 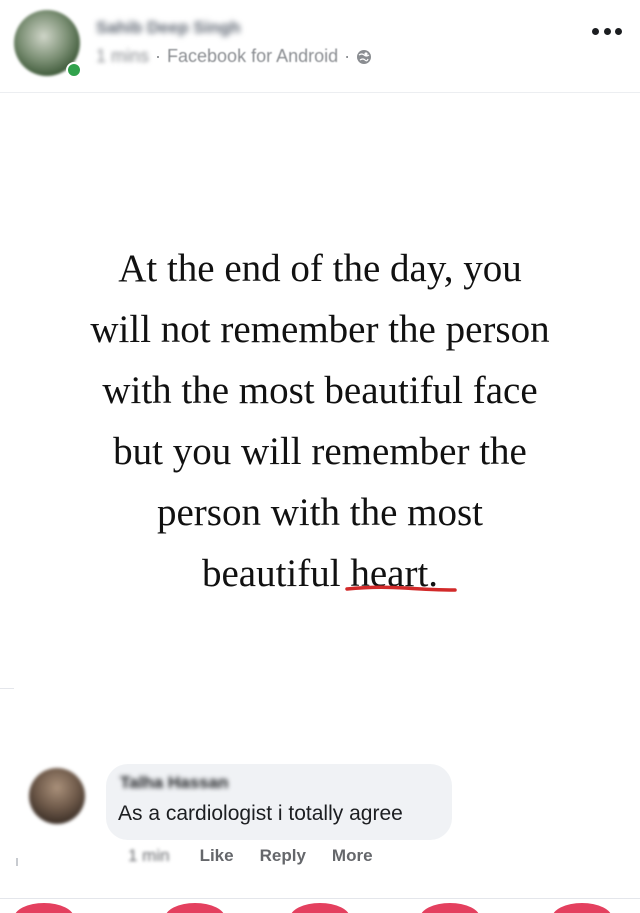 What do you see at coordinates (17, 862) in the screenshot?
I see `left-edge-tick` at bounding box center [17, 862].